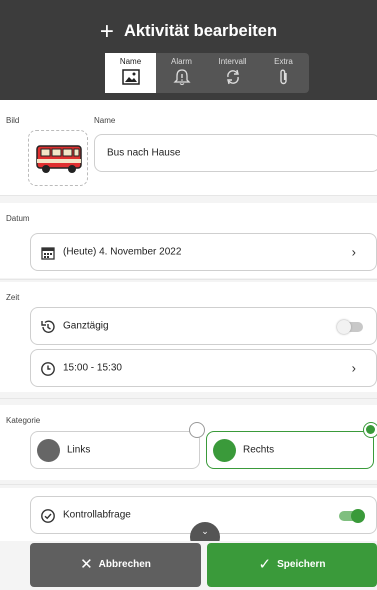 This screenshot has width=377, height=590. What do you see at coordinates (23, 420) in the screenshot?
I see `category-label: Kategorie` at bounding box center [23, 420].